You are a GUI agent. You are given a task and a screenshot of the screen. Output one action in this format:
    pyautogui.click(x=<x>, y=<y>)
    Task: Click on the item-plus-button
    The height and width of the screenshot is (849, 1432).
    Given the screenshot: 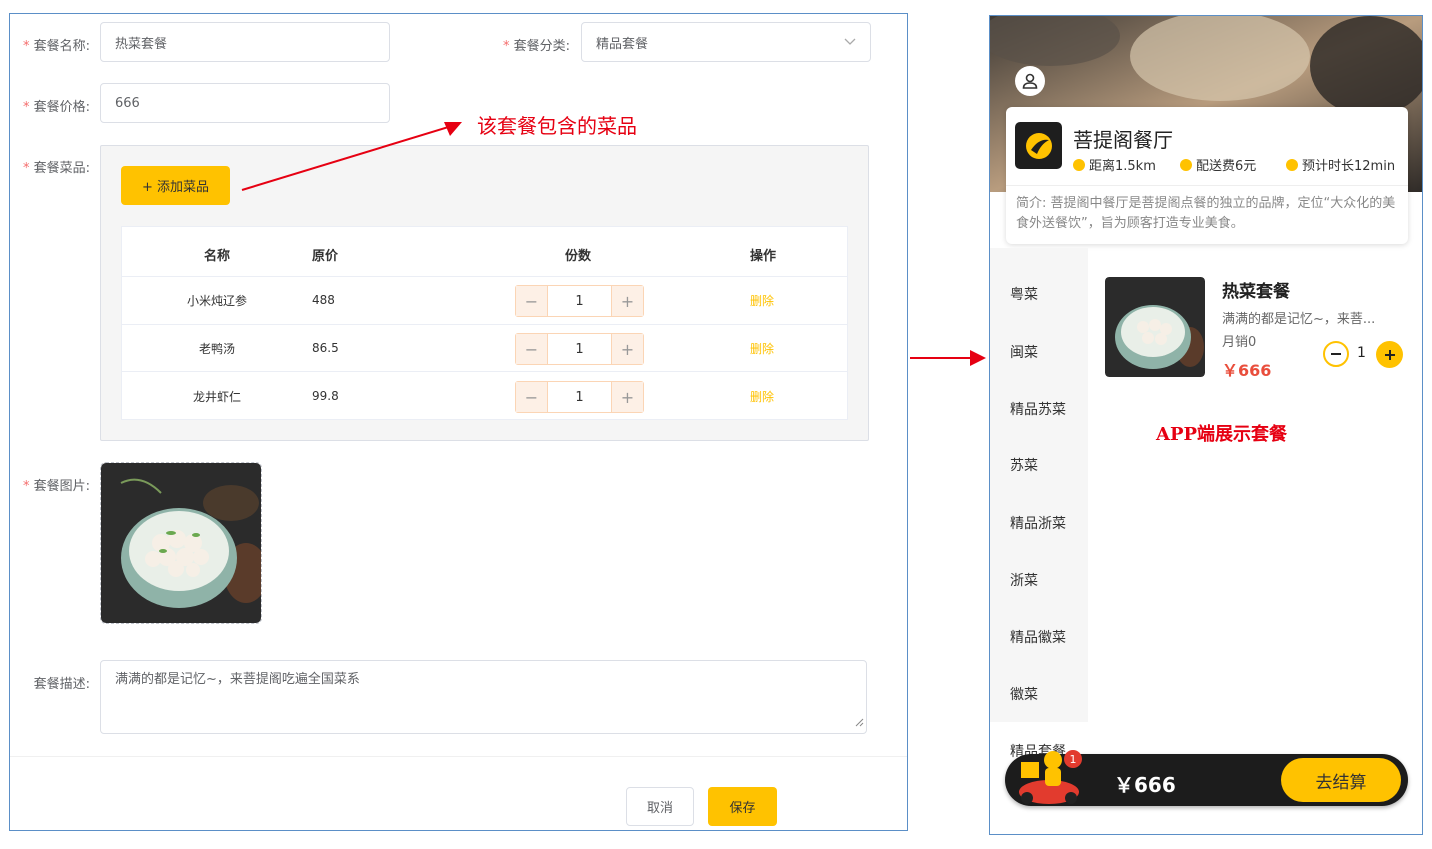 What is the action you would take?
    pyautogui.click(x=1389, y=354)
    